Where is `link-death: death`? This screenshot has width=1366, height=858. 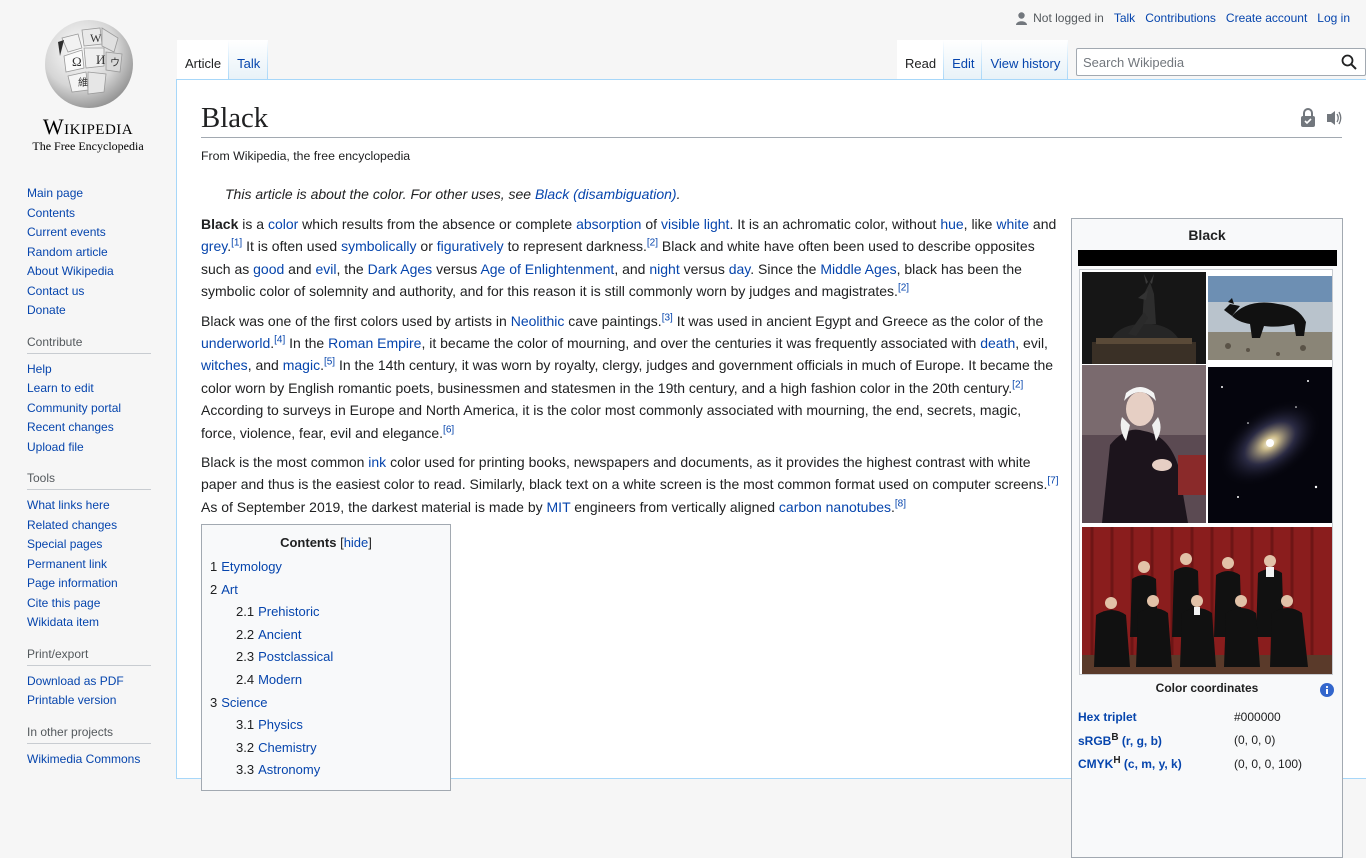 link-death: death is located at coordinates (997, 343).